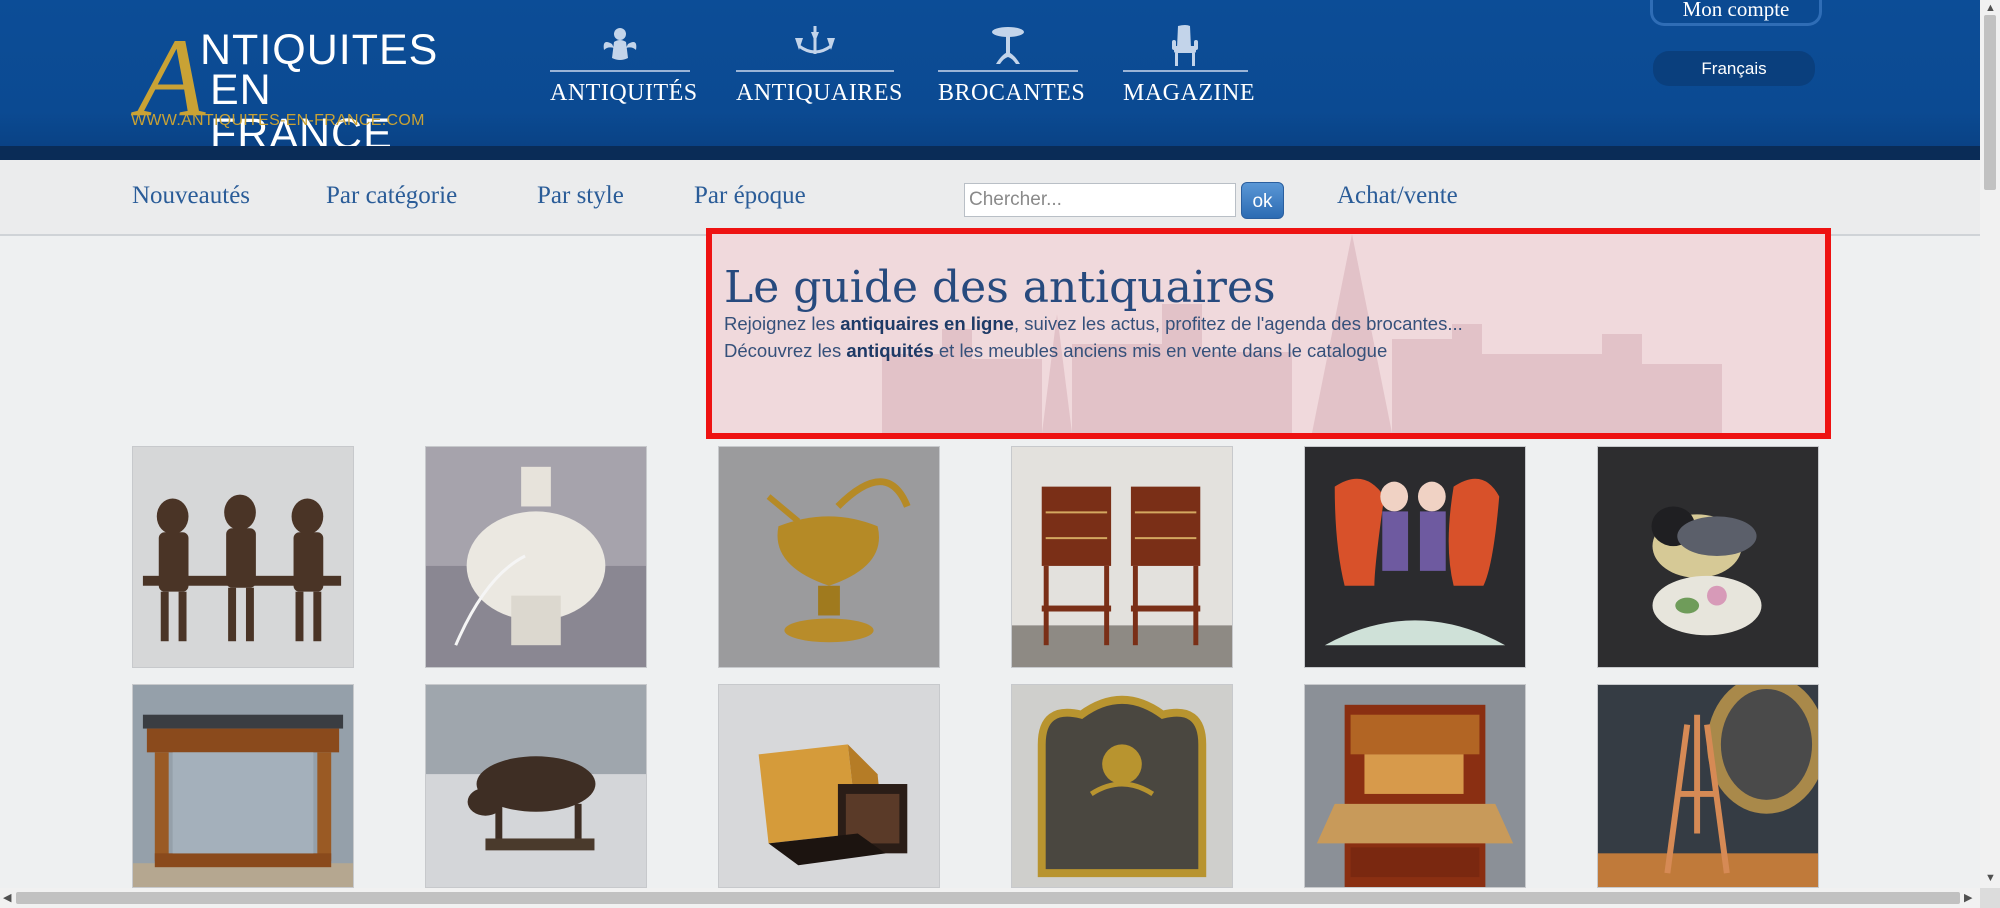 The image size is (2000, 908). What do you see at coordinates (243, 786) in the screenshot?
I see `product-thumb-console-table` at bounding box center [243, 786].